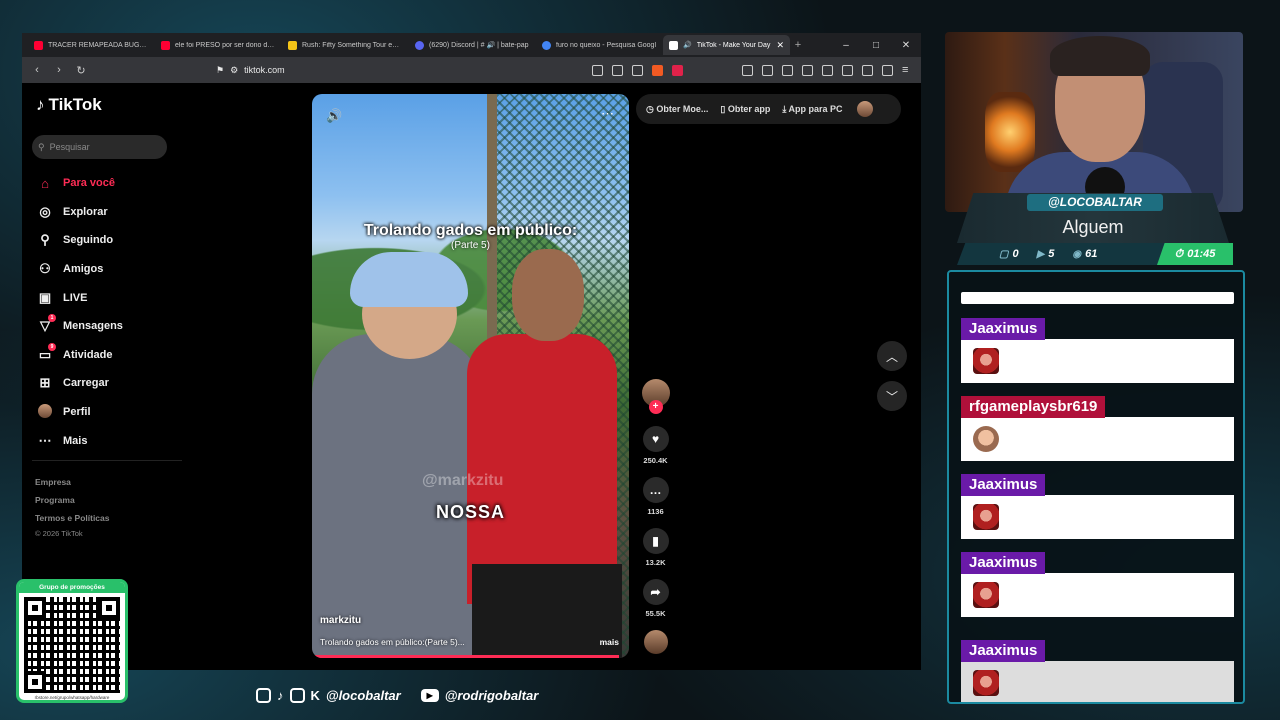 The height and width of the screenshot is (720, 1280). I want to click on close-tab-icon: ✕, so click(780, 45).